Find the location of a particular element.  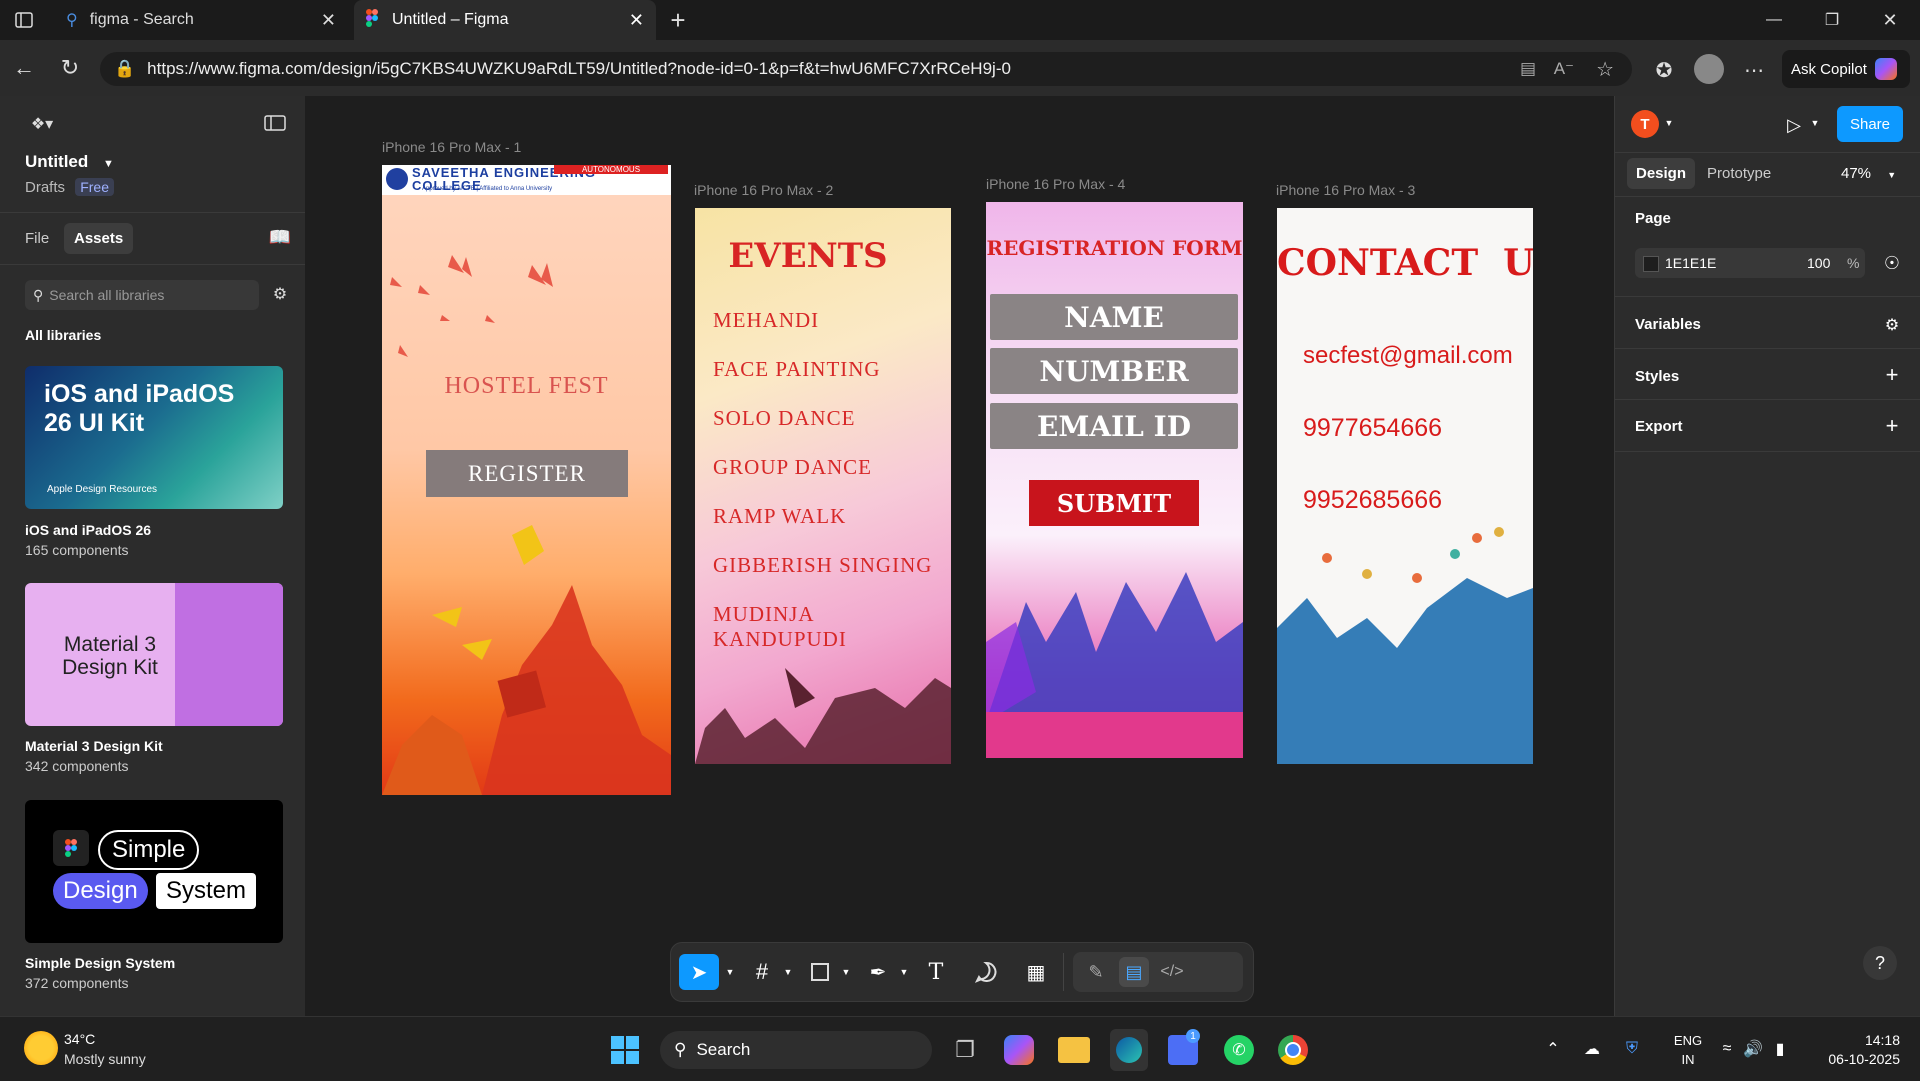

help-button: ? is located at coordinates (1880, 963).